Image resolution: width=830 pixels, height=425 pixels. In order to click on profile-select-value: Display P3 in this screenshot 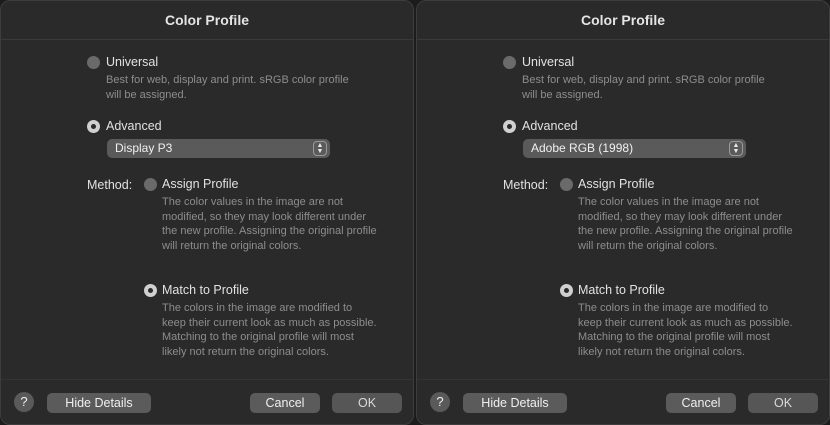, I will do `click(144, 148)`.